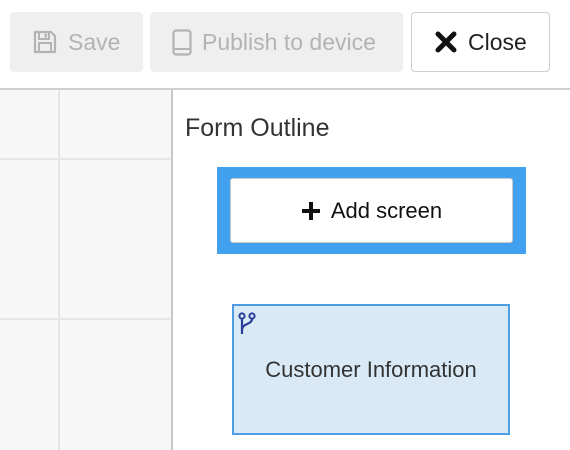 The width and height of the screenshot is (570, 450). What do you see at coordinates (94, 41) in the screenshot?
I see `save-label: Save` at bounding box center [94, 41].